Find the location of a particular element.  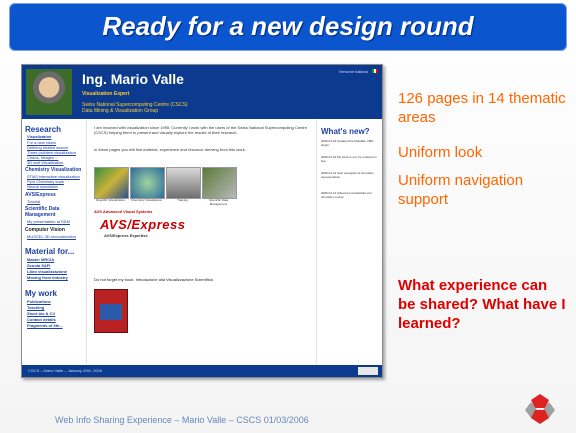

nav-link: Moving from industry is located at coordinates (47, 277).